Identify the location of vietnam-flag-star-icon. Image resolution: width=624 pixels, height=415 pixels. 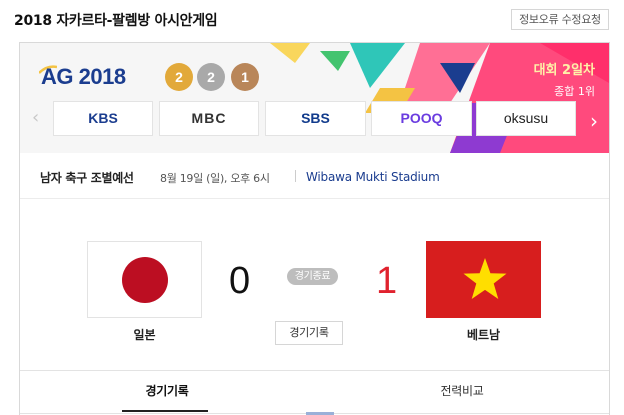
(485, 278).